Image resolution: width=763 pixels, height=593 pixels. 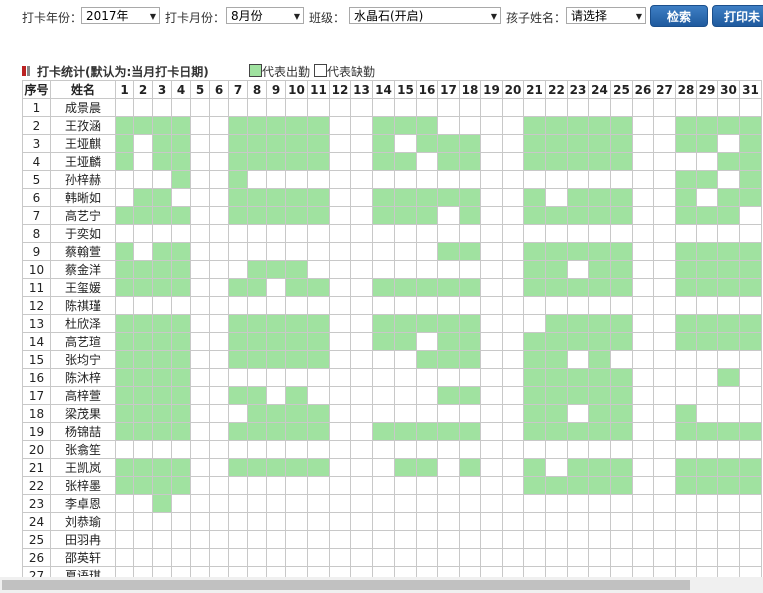 What do you see at coordinates (392, 323) in the screenshot?
I see `table-row: 13 杜欣泽` at bounding box center [392, 323].